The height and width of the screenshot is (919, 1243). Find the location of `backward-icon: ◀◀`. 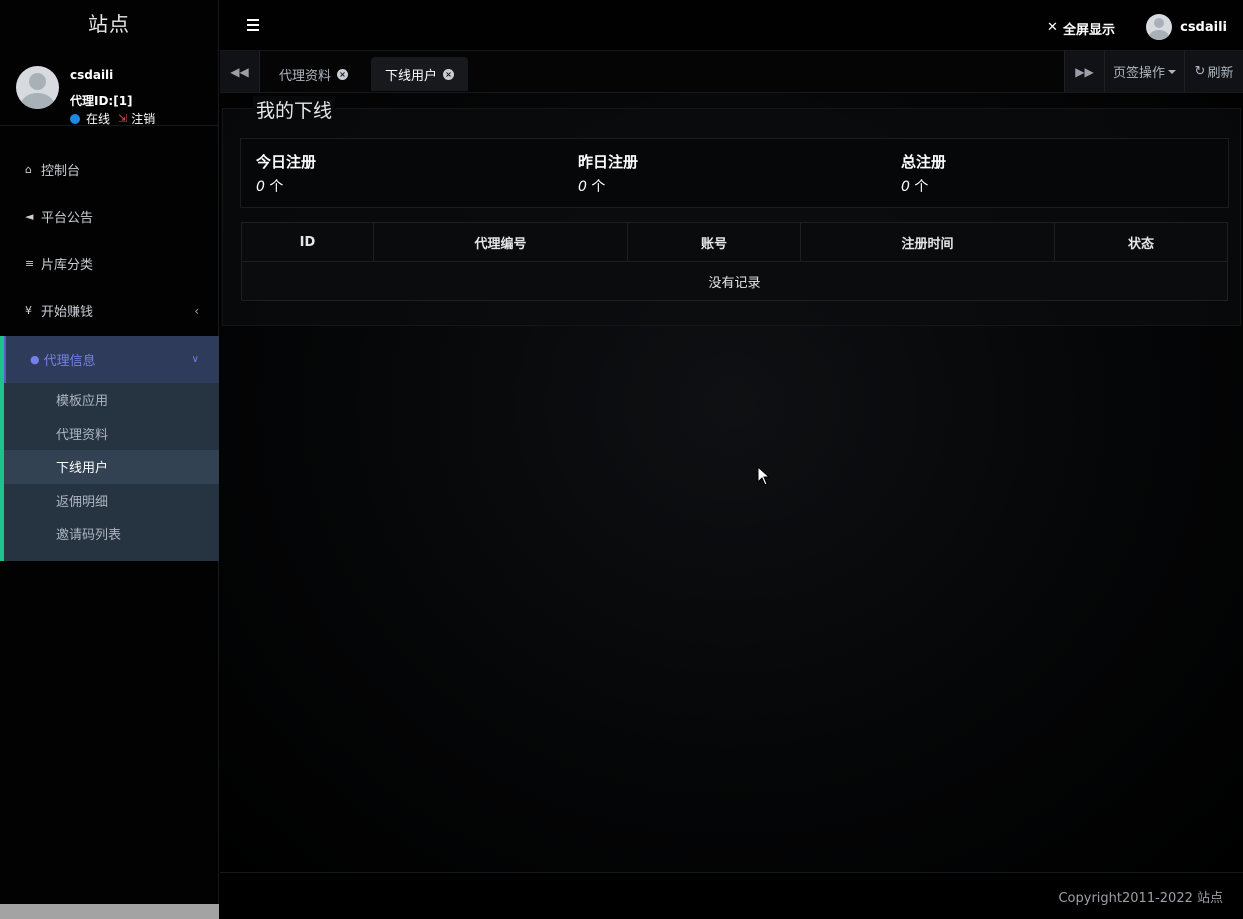

backward-icon: ◀◀ is located at coordinates (239, 71).